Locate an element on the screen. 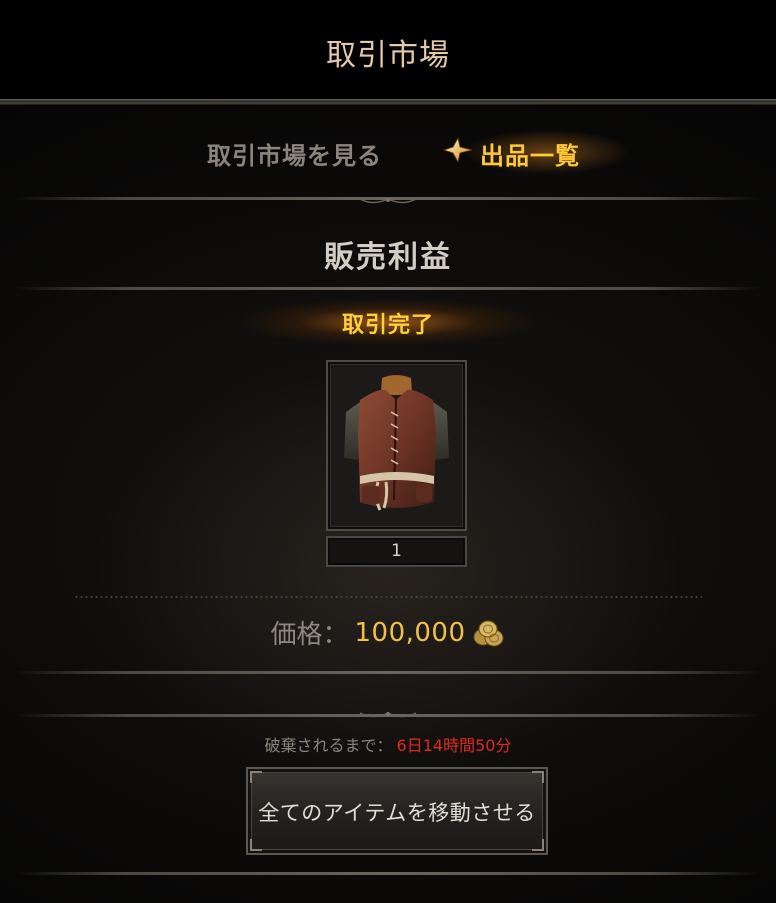 The width and height of the screenshot is (776, 903). move-all-items-button: 全てのアイテムを移動させる is located at coordinates (397, 811).